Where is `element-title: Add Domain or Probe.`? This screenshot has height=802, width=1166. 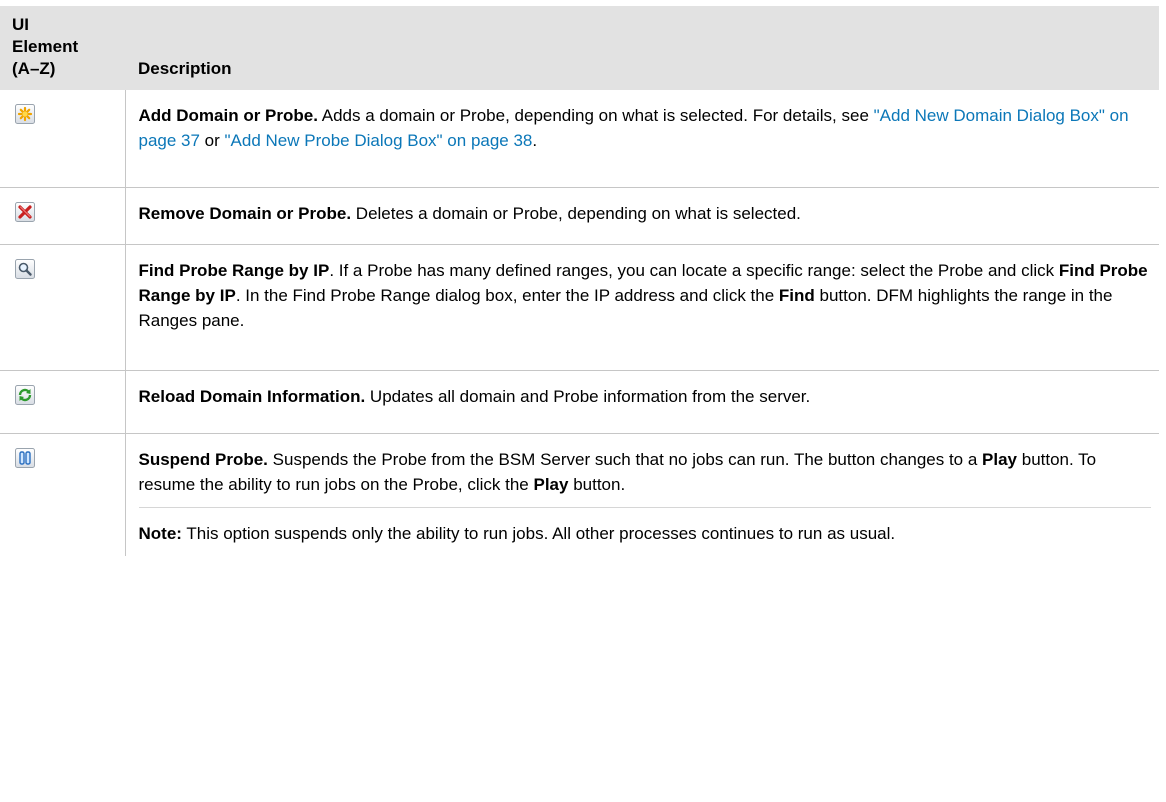
element-title: Add Domain or Probe. is located at coordinates (228, 115).